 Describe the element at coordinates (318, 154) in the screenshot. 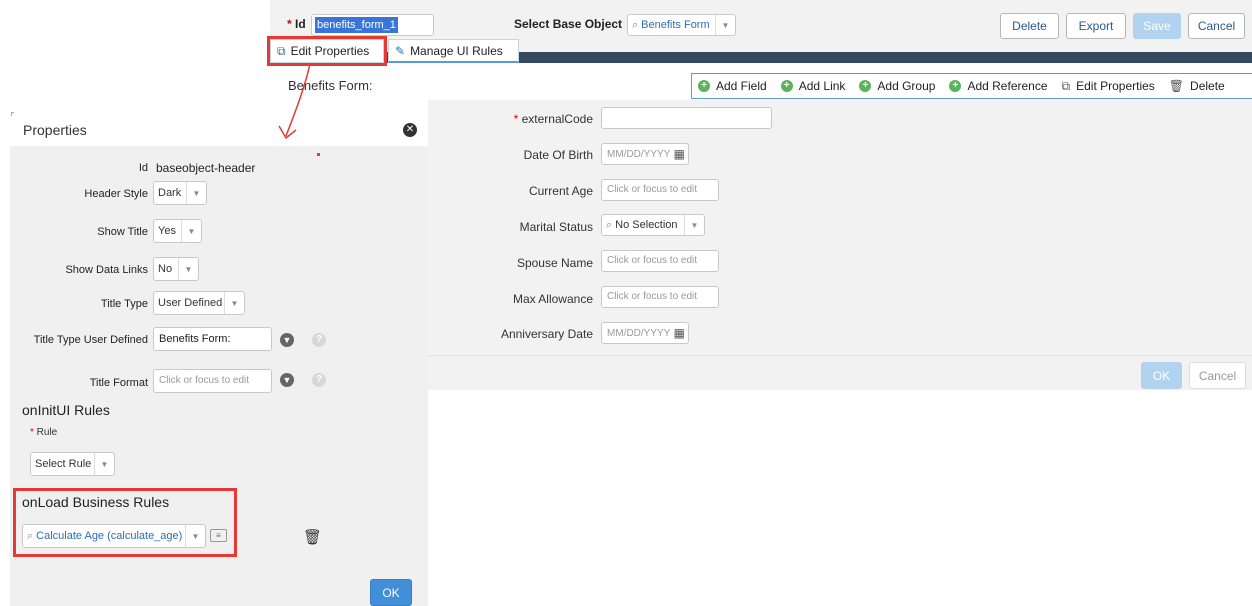

I see `annotation-dot` at that location.